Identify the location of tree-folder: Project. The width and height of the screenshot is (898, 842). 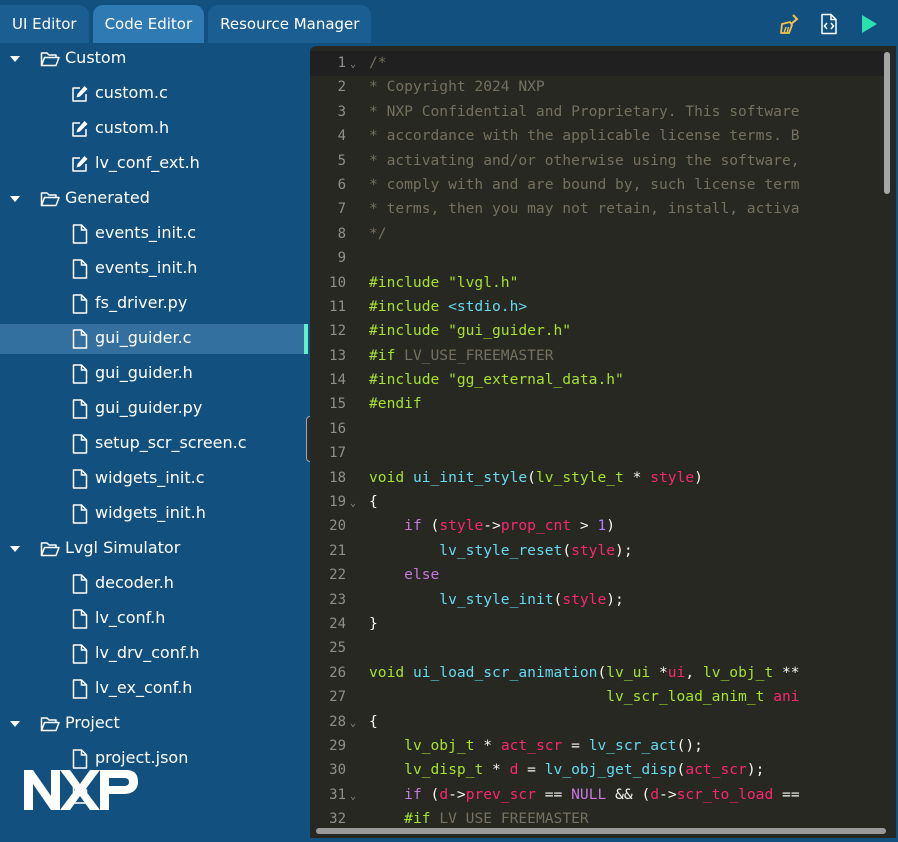
(154, 724).